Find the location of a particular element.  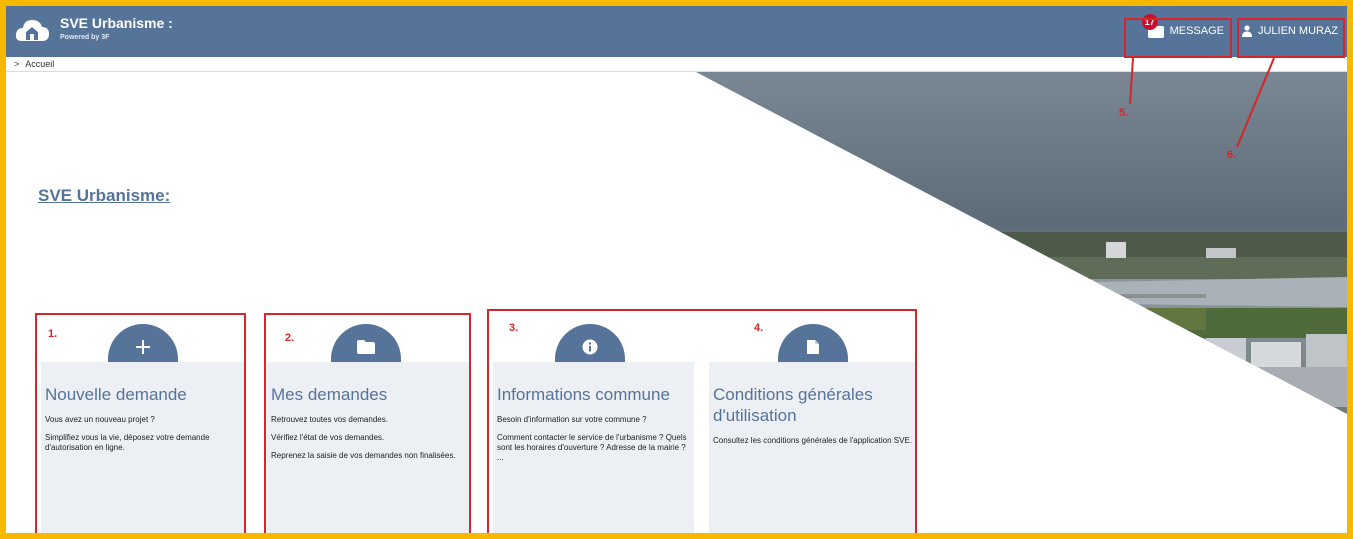

breadcrumb-item-accueil: Accueil is located at coordinates (39, 64).